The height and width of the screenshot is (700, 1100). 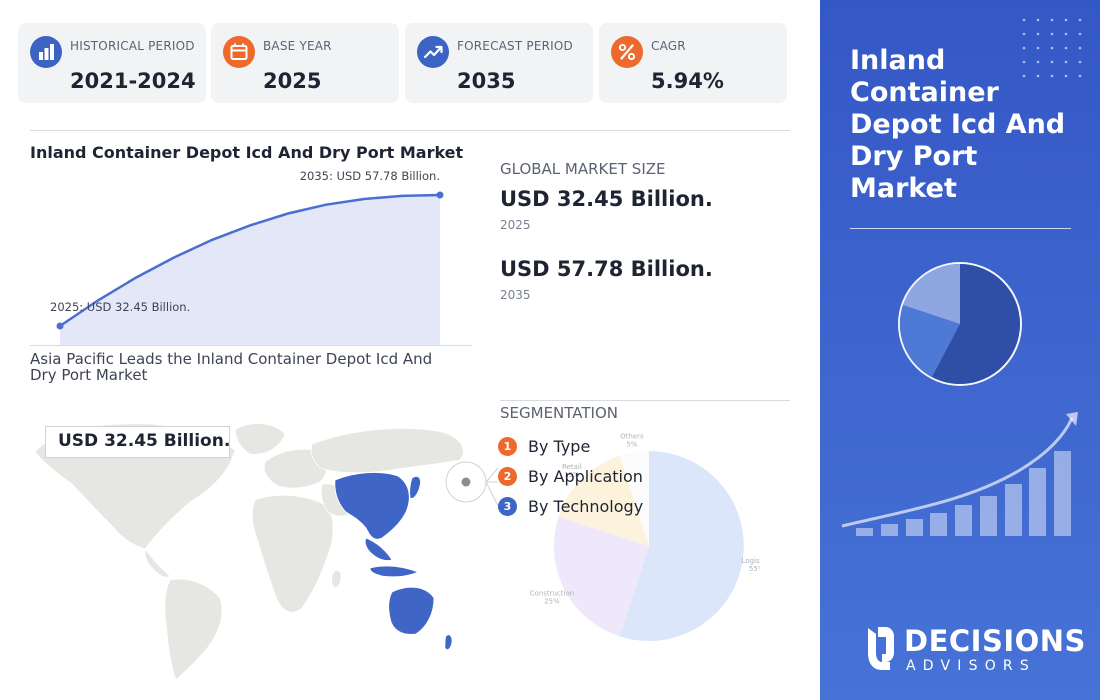 I want to click on stat-card-forecast: FORECAST PERIOD 2035, so click(x=499, y=63).